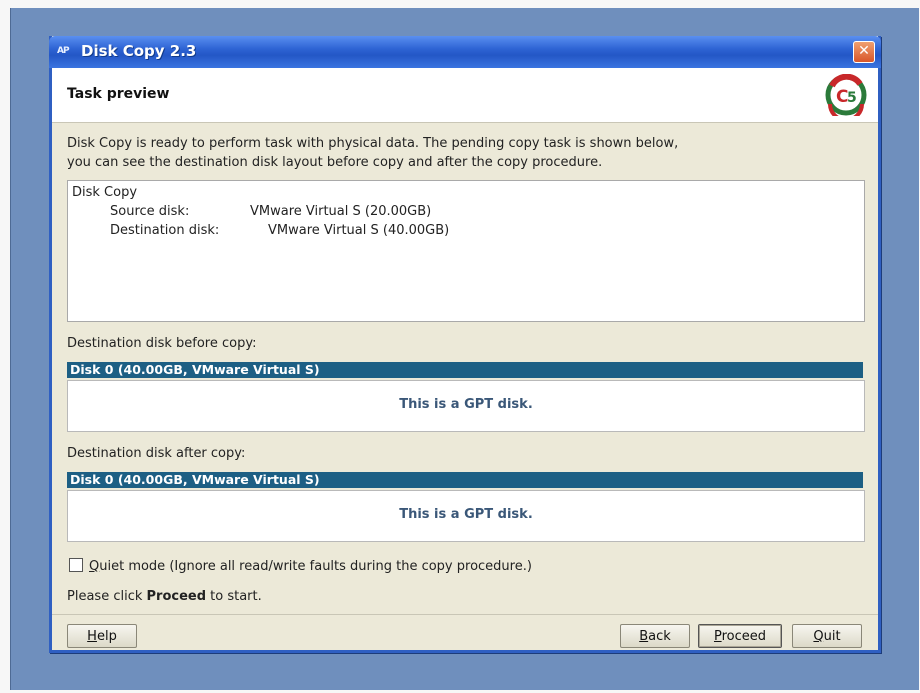 The height and width of the screenshot is (693, 920). I want to click on quit-mnemonic: Q, so click(818, 636).